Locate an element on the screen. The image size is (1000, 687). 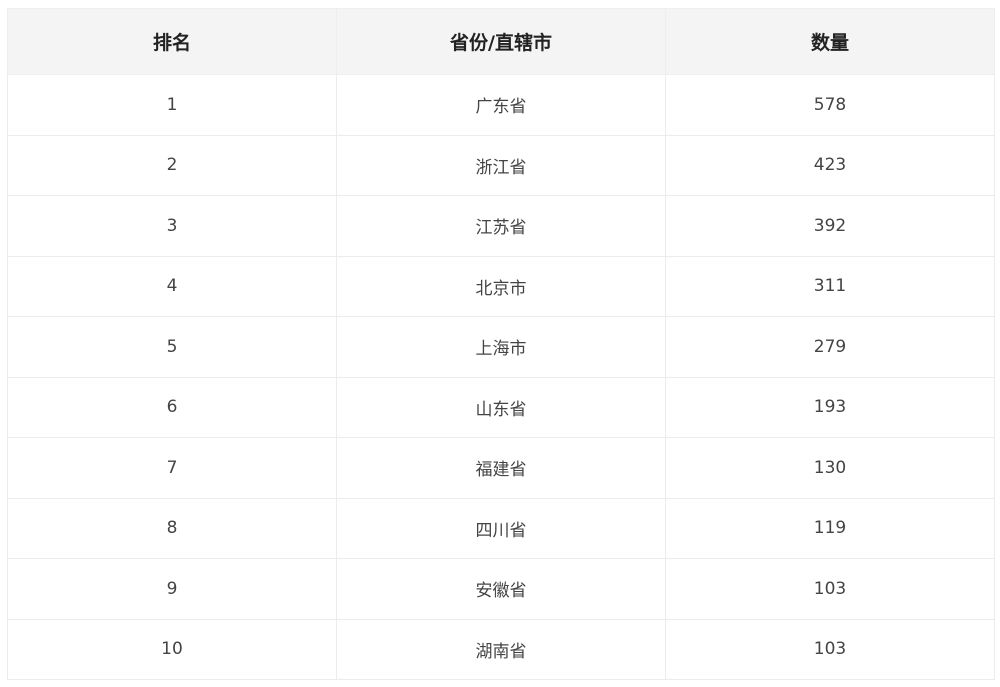
header-count: 数量 is located at coordinates (830, 41).